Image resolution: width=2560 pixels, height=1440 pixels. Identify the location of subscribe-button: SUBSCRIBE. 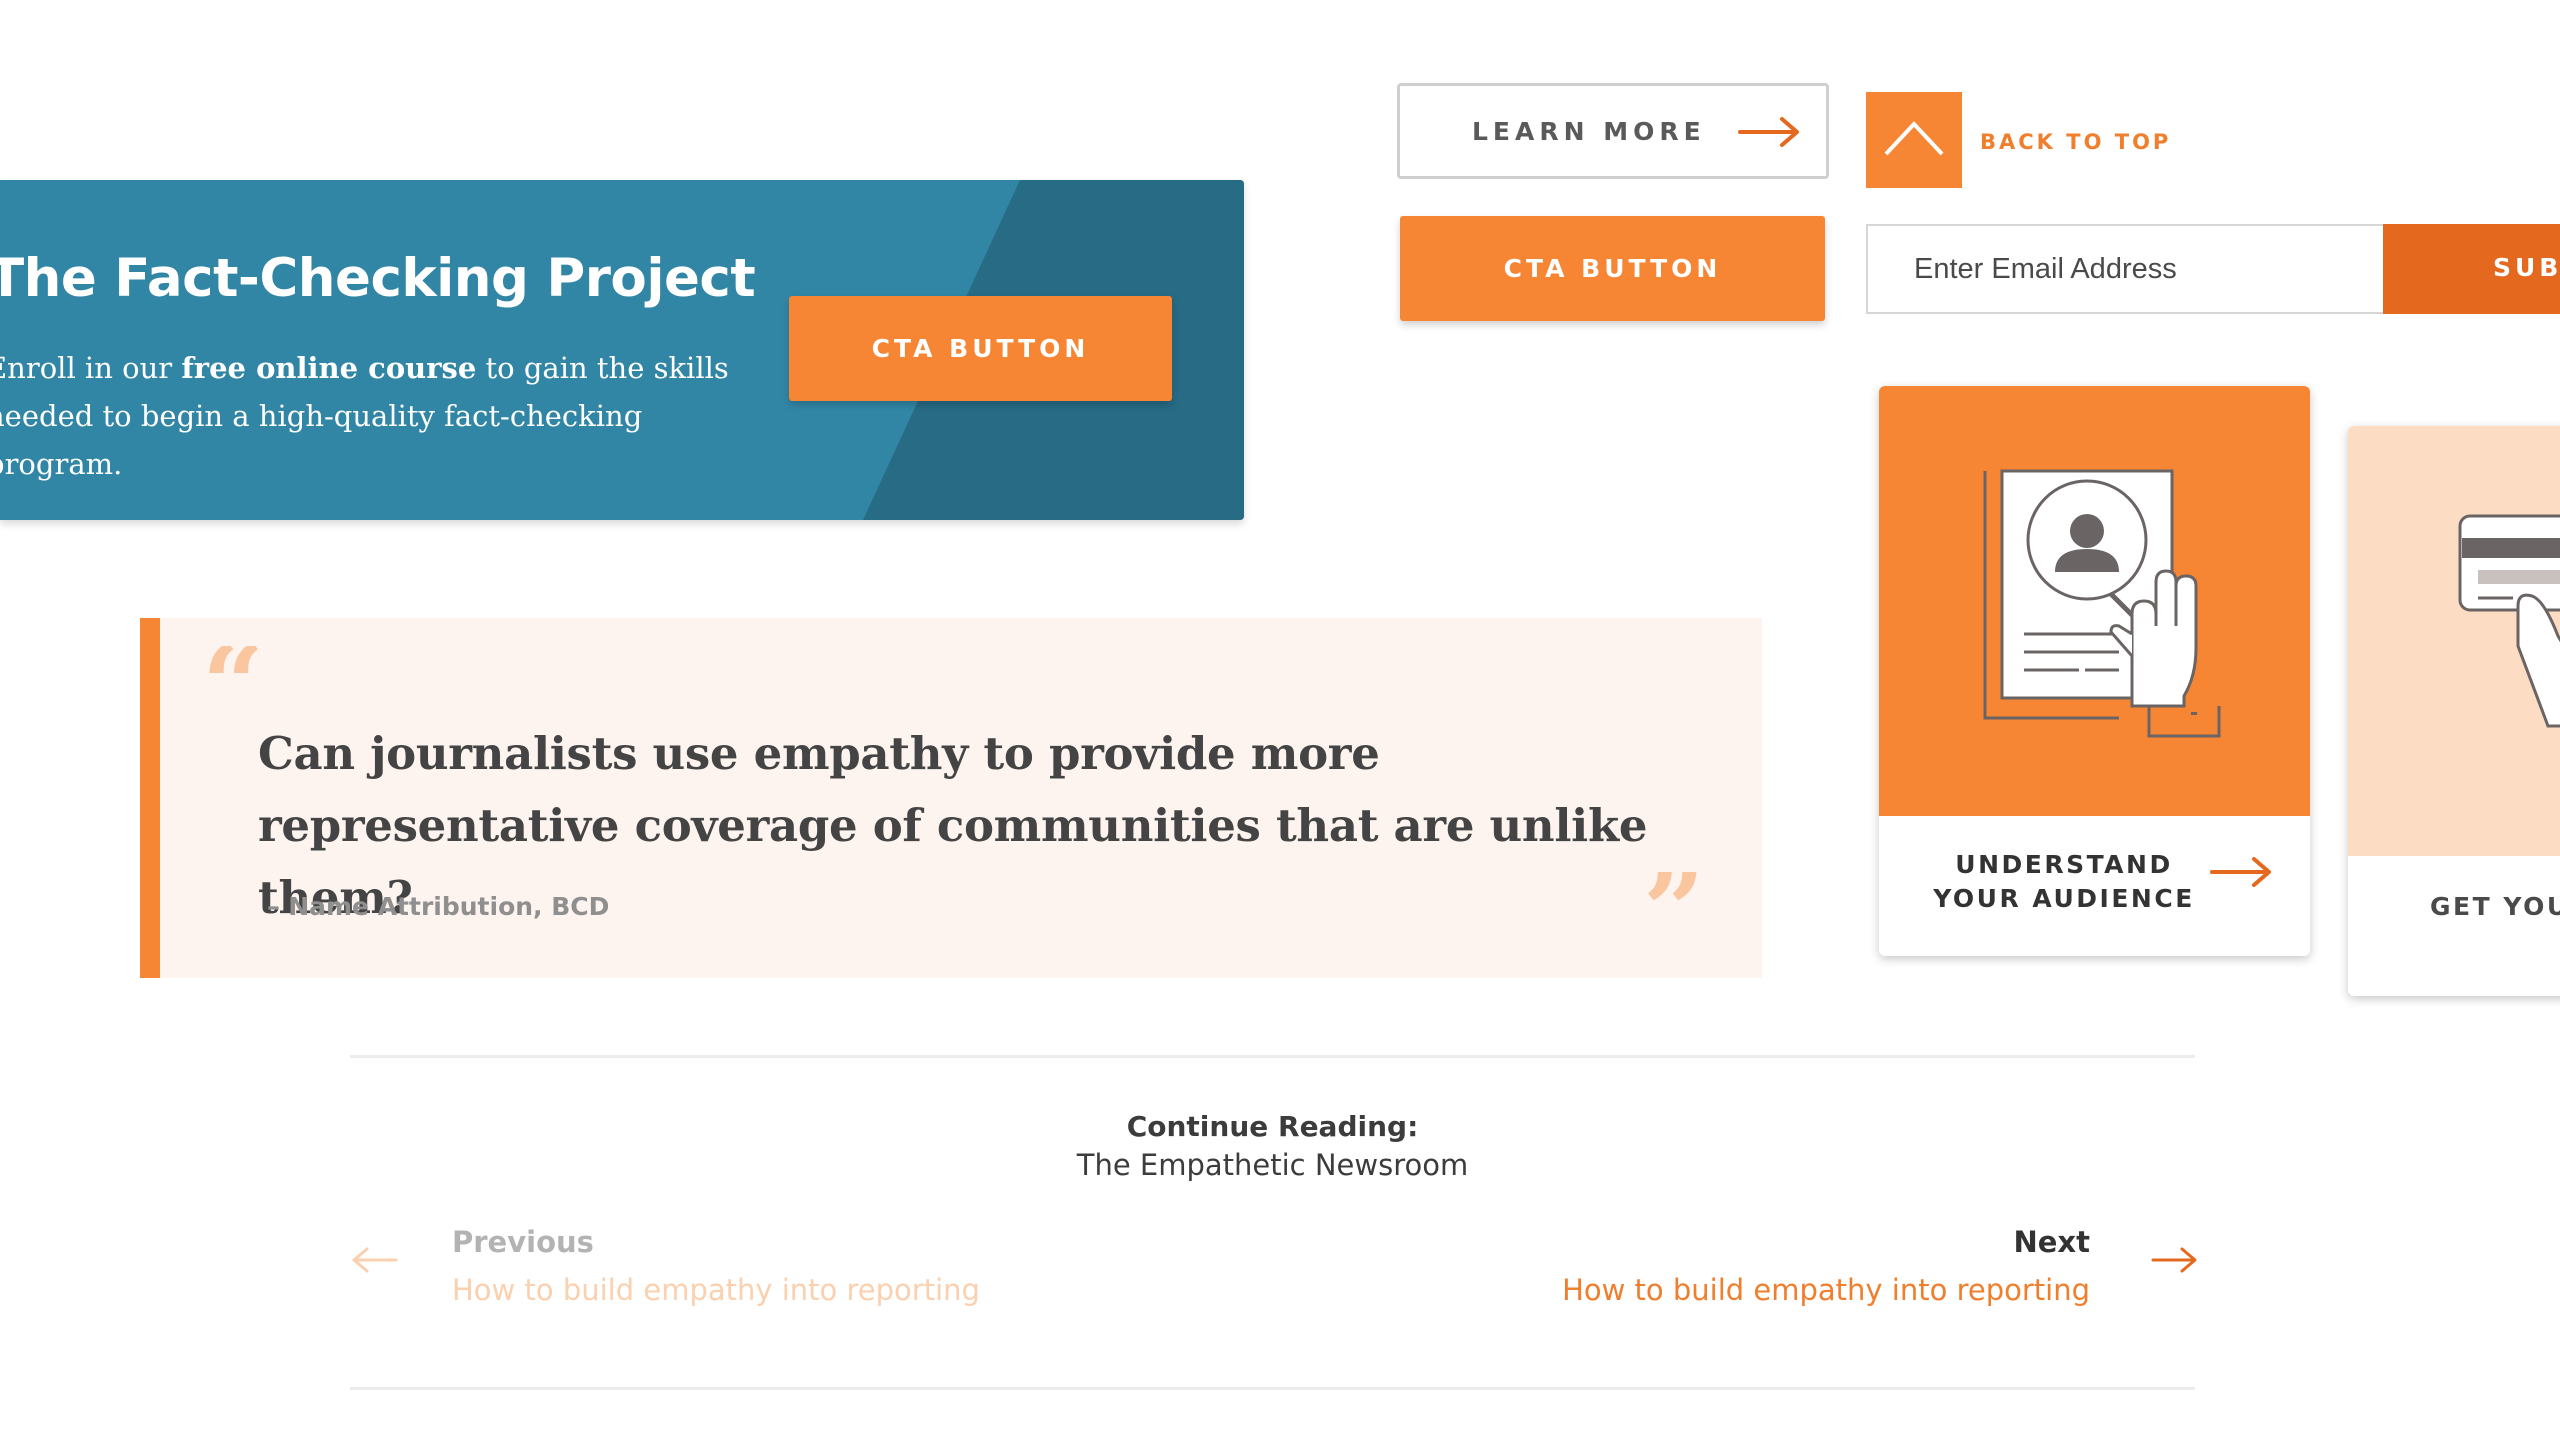
(2471, 269).